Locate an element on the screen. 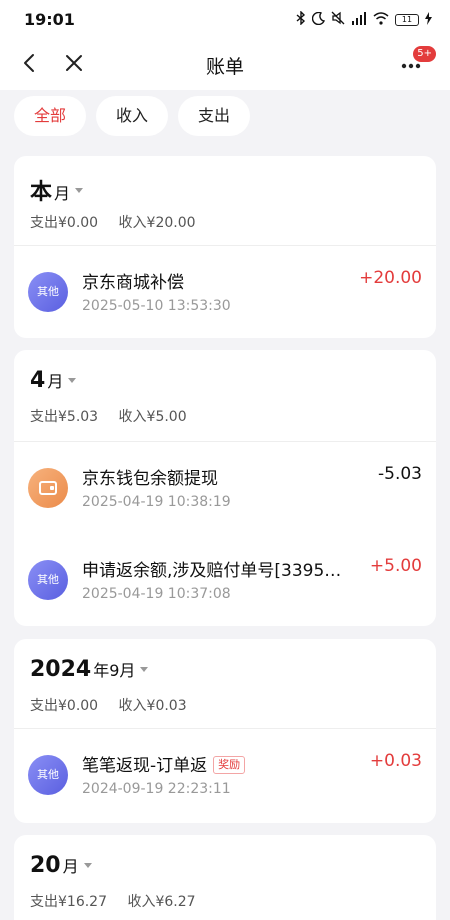  month-selector: 20 月 is located at coordinates (61, 865).